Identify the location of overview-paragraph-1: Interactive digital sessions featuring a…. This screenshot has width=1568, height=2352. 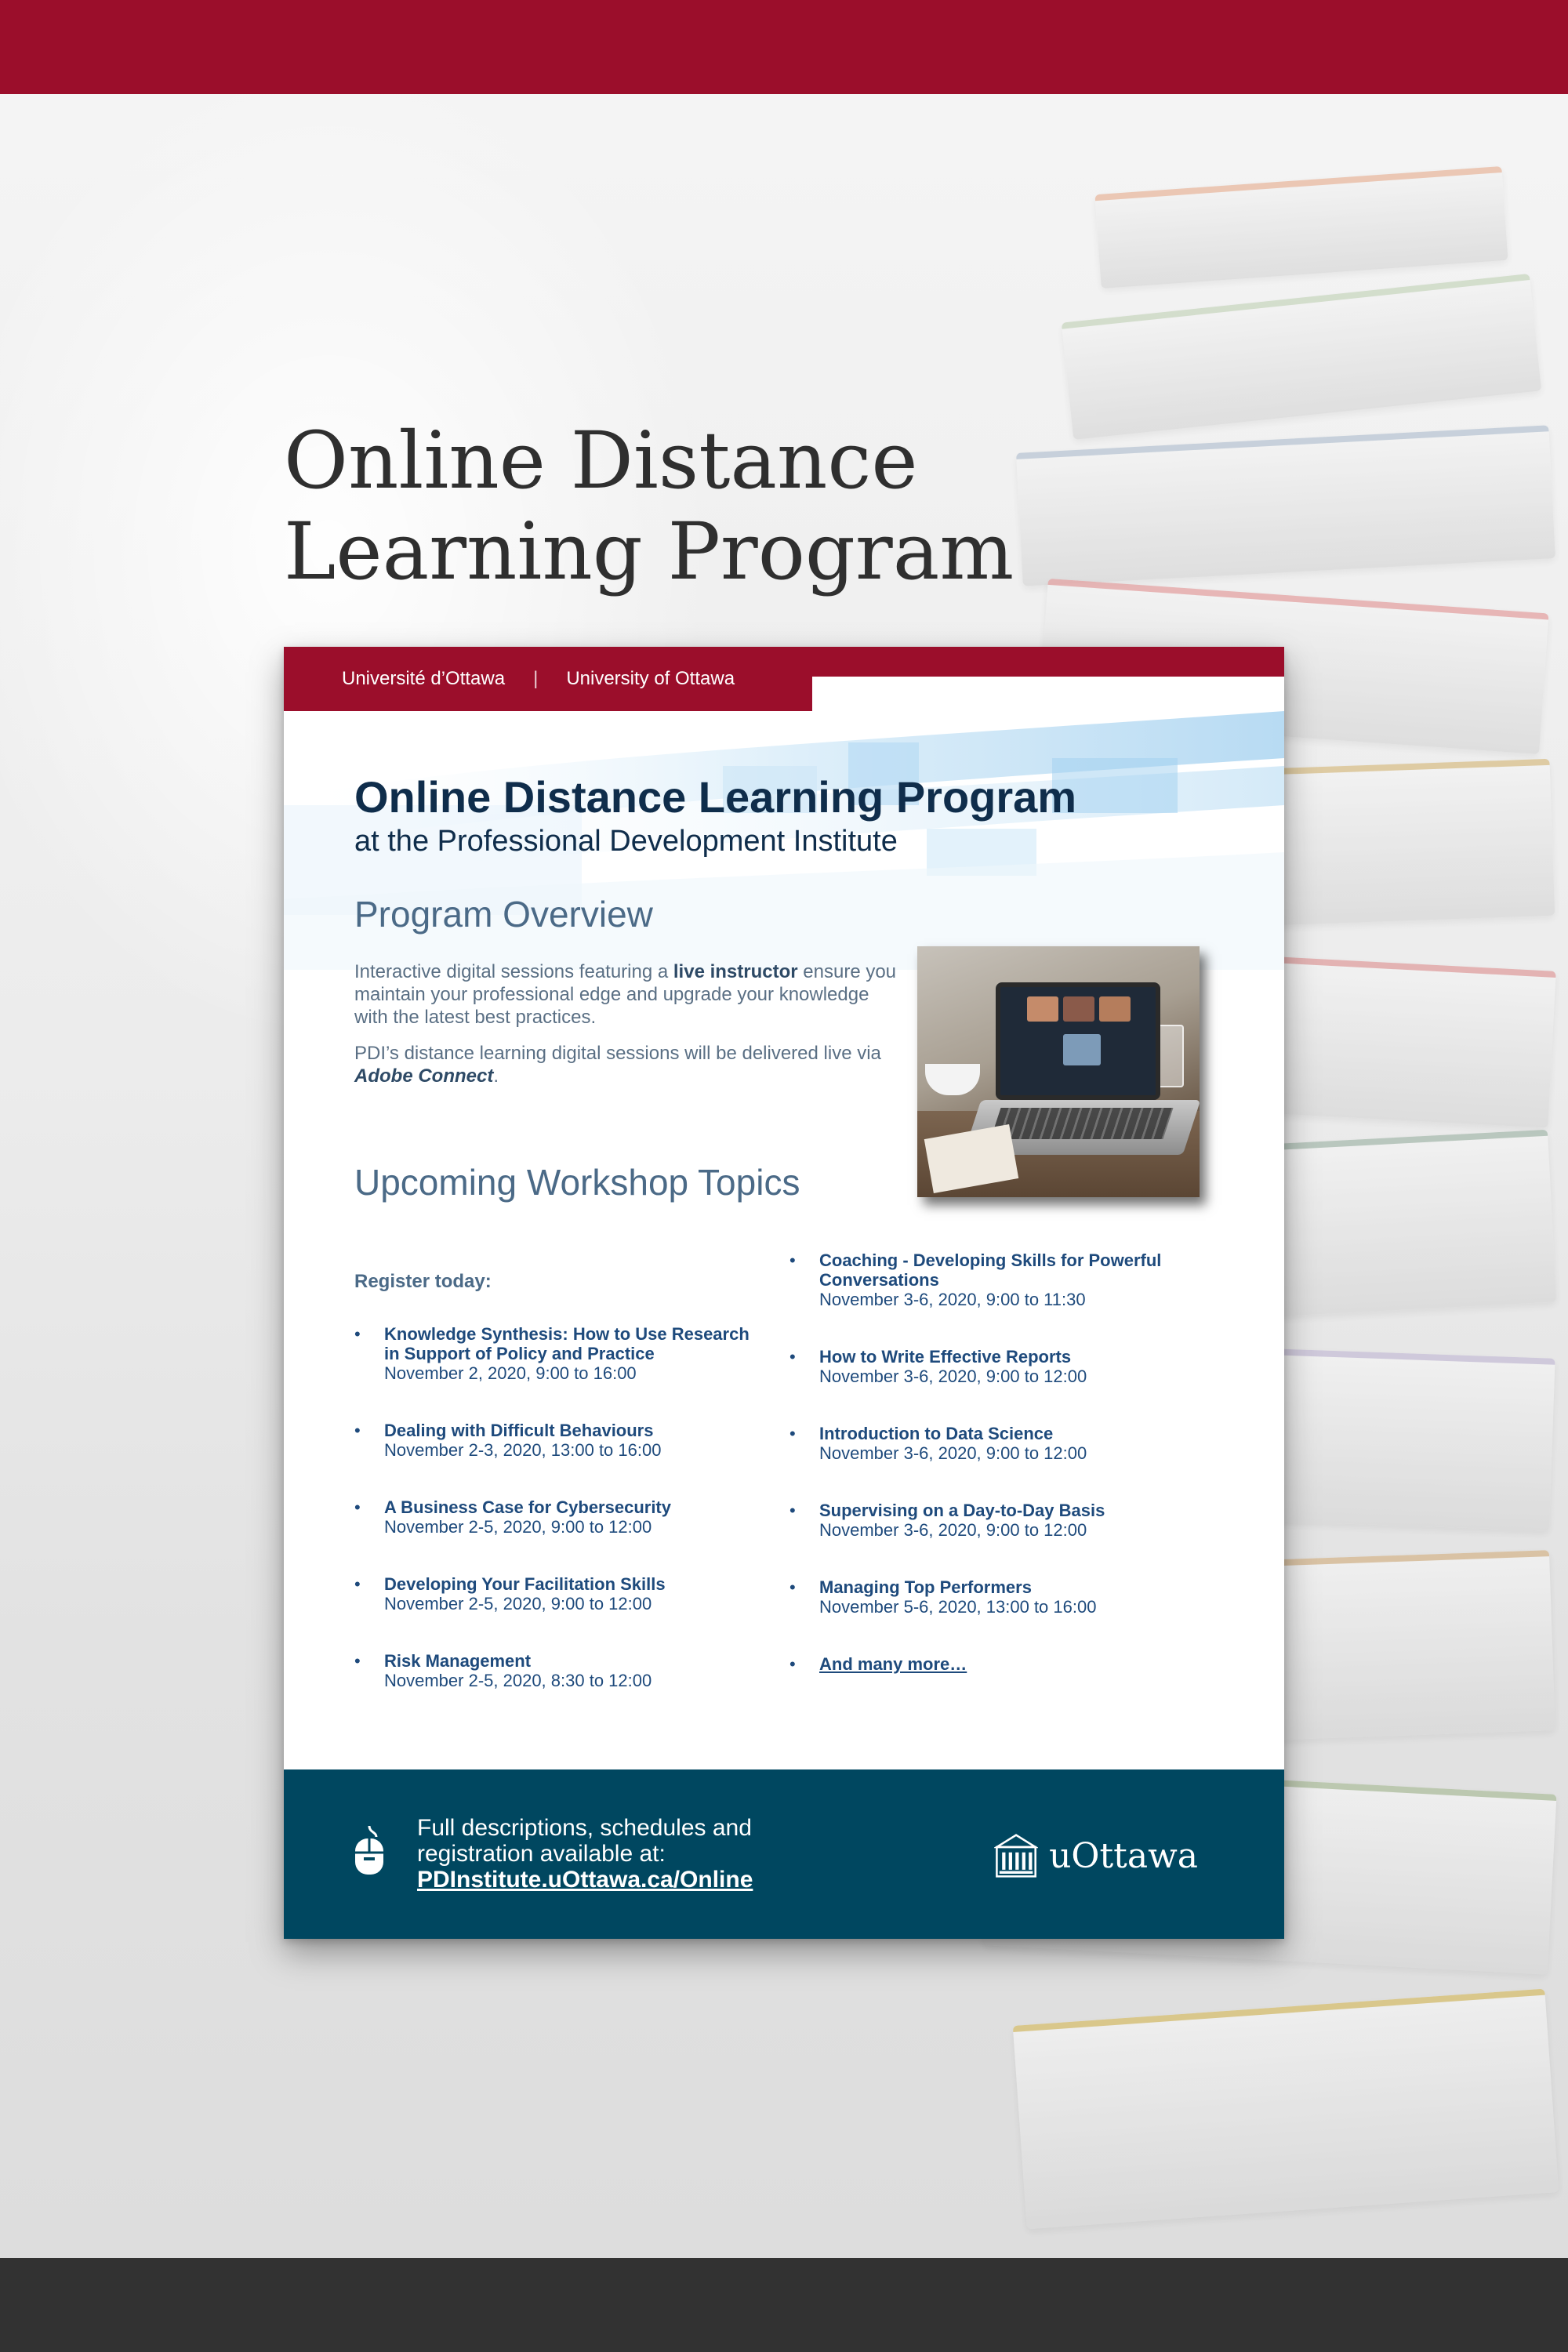
(628, 994).